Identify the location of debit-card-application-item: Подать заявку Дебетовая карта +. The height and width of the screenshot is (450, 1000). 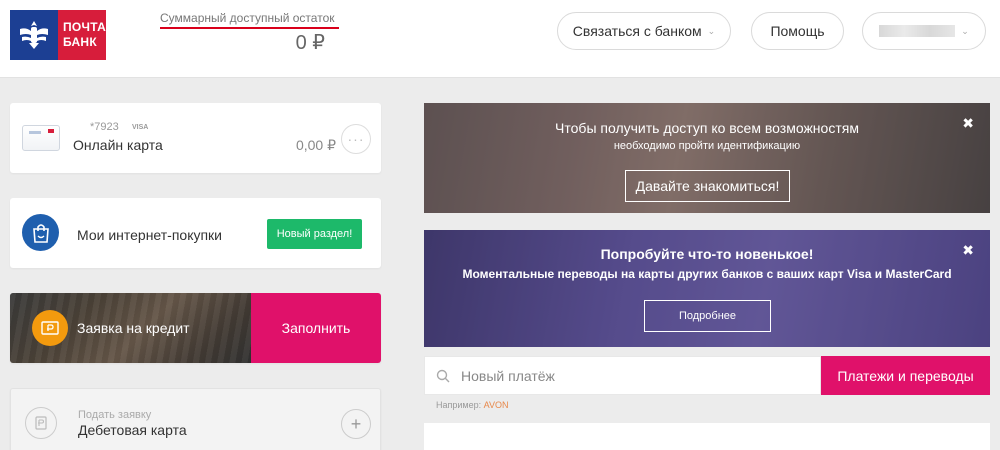
(195, 419).